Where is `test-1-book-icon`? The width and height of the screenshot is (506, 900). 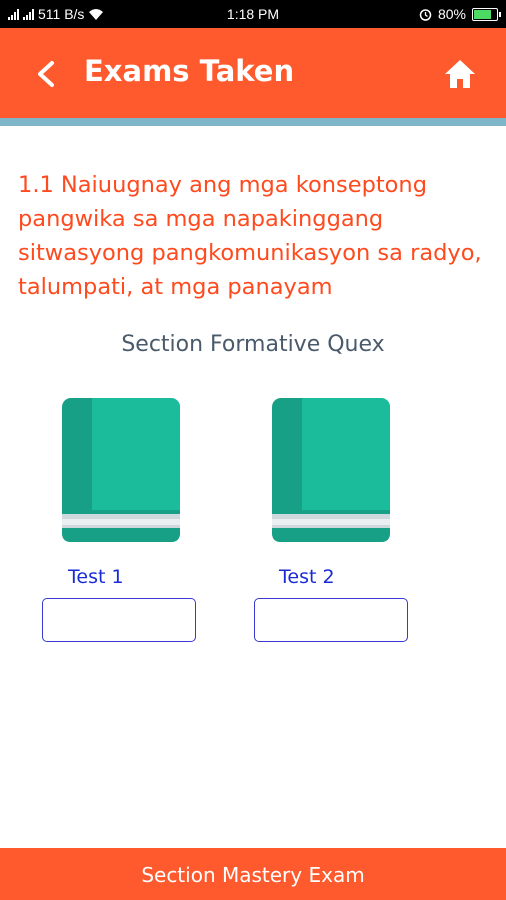
test-1-book-icon is located at coordinates (121, 470).